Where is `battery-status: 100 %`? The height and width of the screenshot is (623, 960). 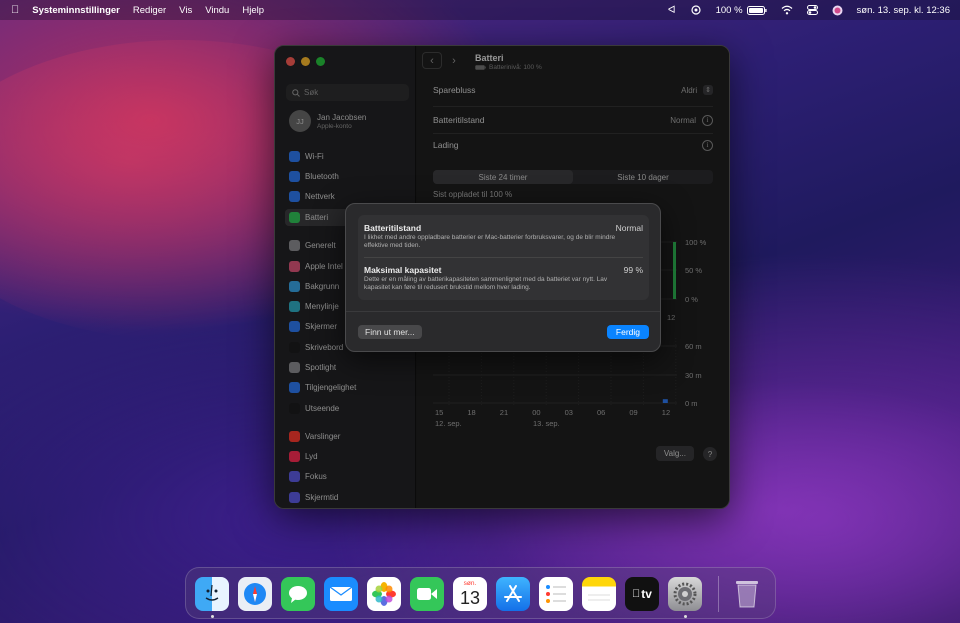
battery-status: 100 % is located at coordinates (741, 10).